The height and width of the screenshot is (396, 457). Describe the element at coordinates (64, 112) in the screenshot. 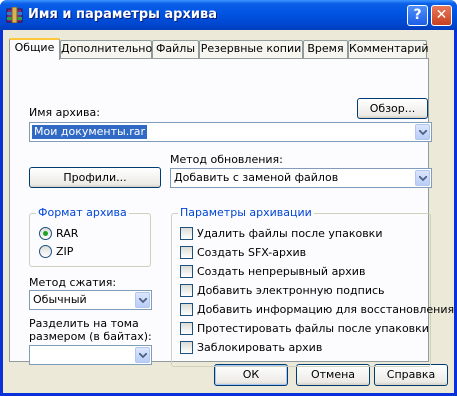

I see `archive-name-label: Имя архива:` at that location.